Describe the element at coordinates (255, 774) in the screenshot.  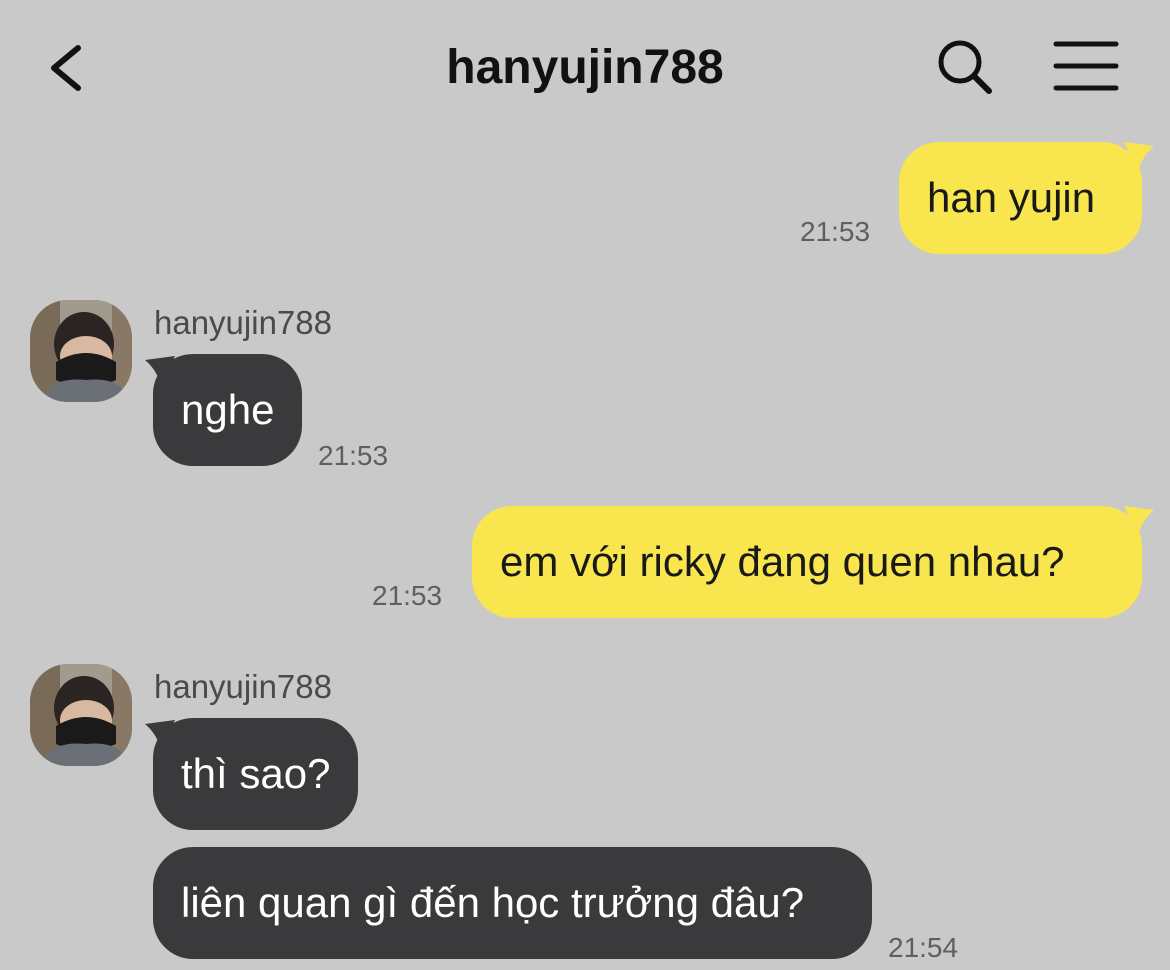
I see `incoming-message-bubble: thì sao?` at that location.